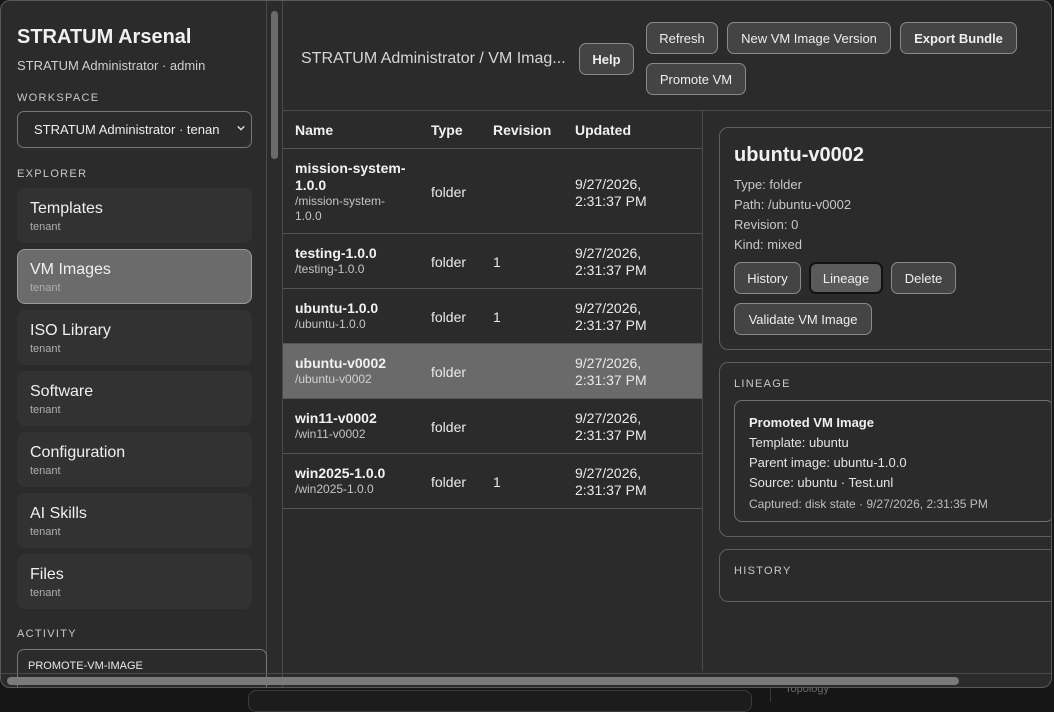 This screenshot has height=712, width=1054. I want to click on lineage-label: LINEAGE, so click(762, 384).